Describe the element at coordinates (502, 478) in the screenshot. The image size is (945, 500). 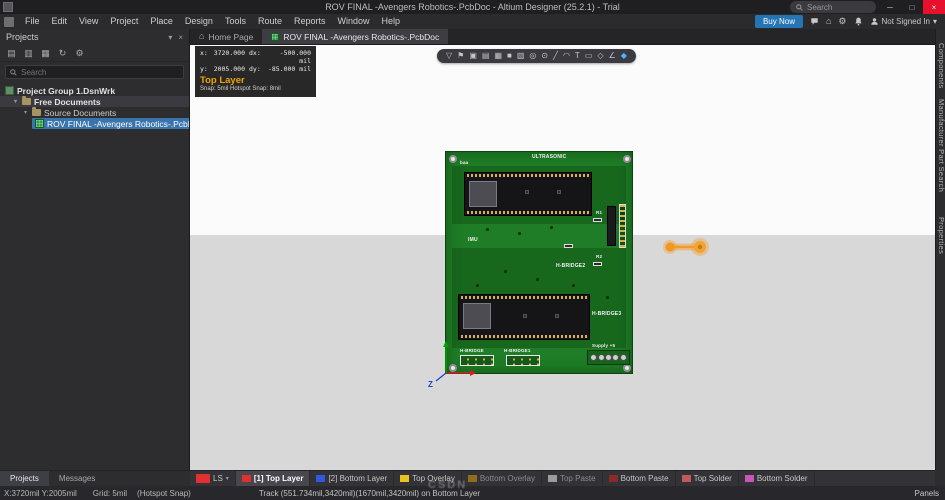
I see `layer-tab-bottom-overlay: Bottom Overlay` at that location.